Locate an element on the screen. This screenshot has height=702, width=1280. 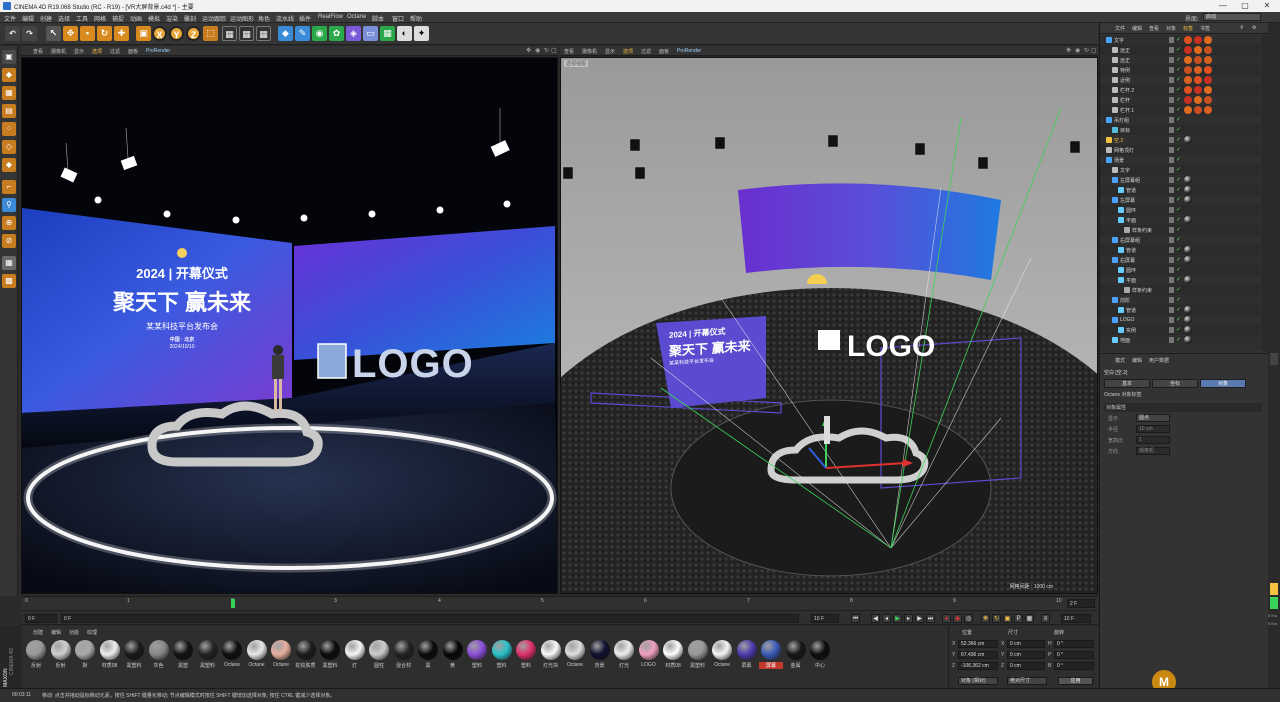
prop-orientation-select: 摄像机 is located at coordinates (1153, 451).